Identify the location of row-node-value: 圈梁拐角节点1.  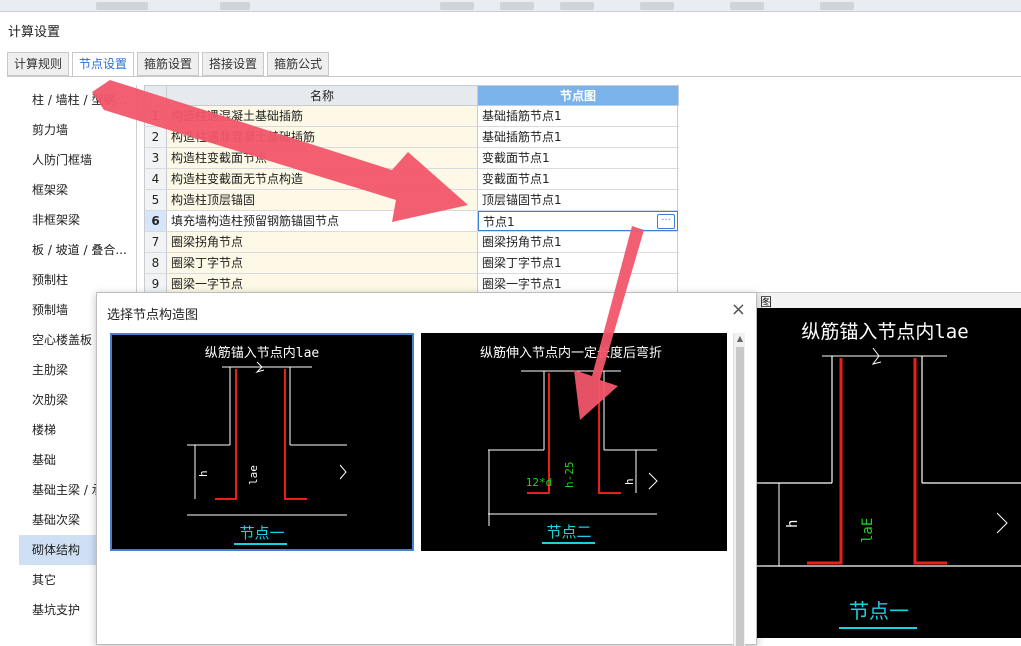
(522, 242).